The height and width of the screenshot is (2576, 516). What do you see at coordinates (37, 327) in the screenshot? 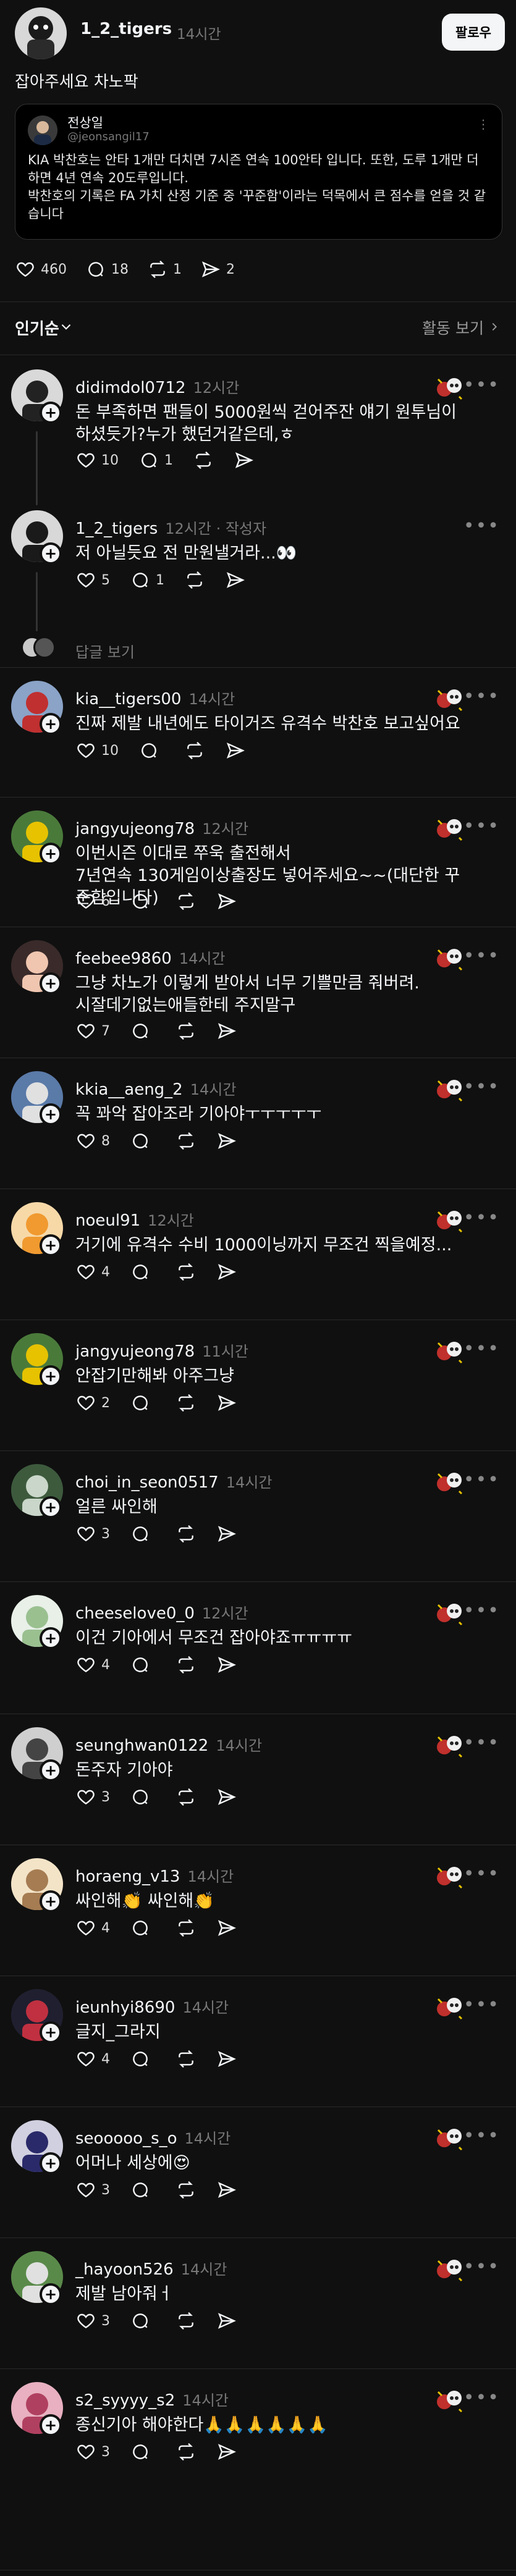
I see `sort-dropdown-label: 인기순` at bounding box center [37, 327].